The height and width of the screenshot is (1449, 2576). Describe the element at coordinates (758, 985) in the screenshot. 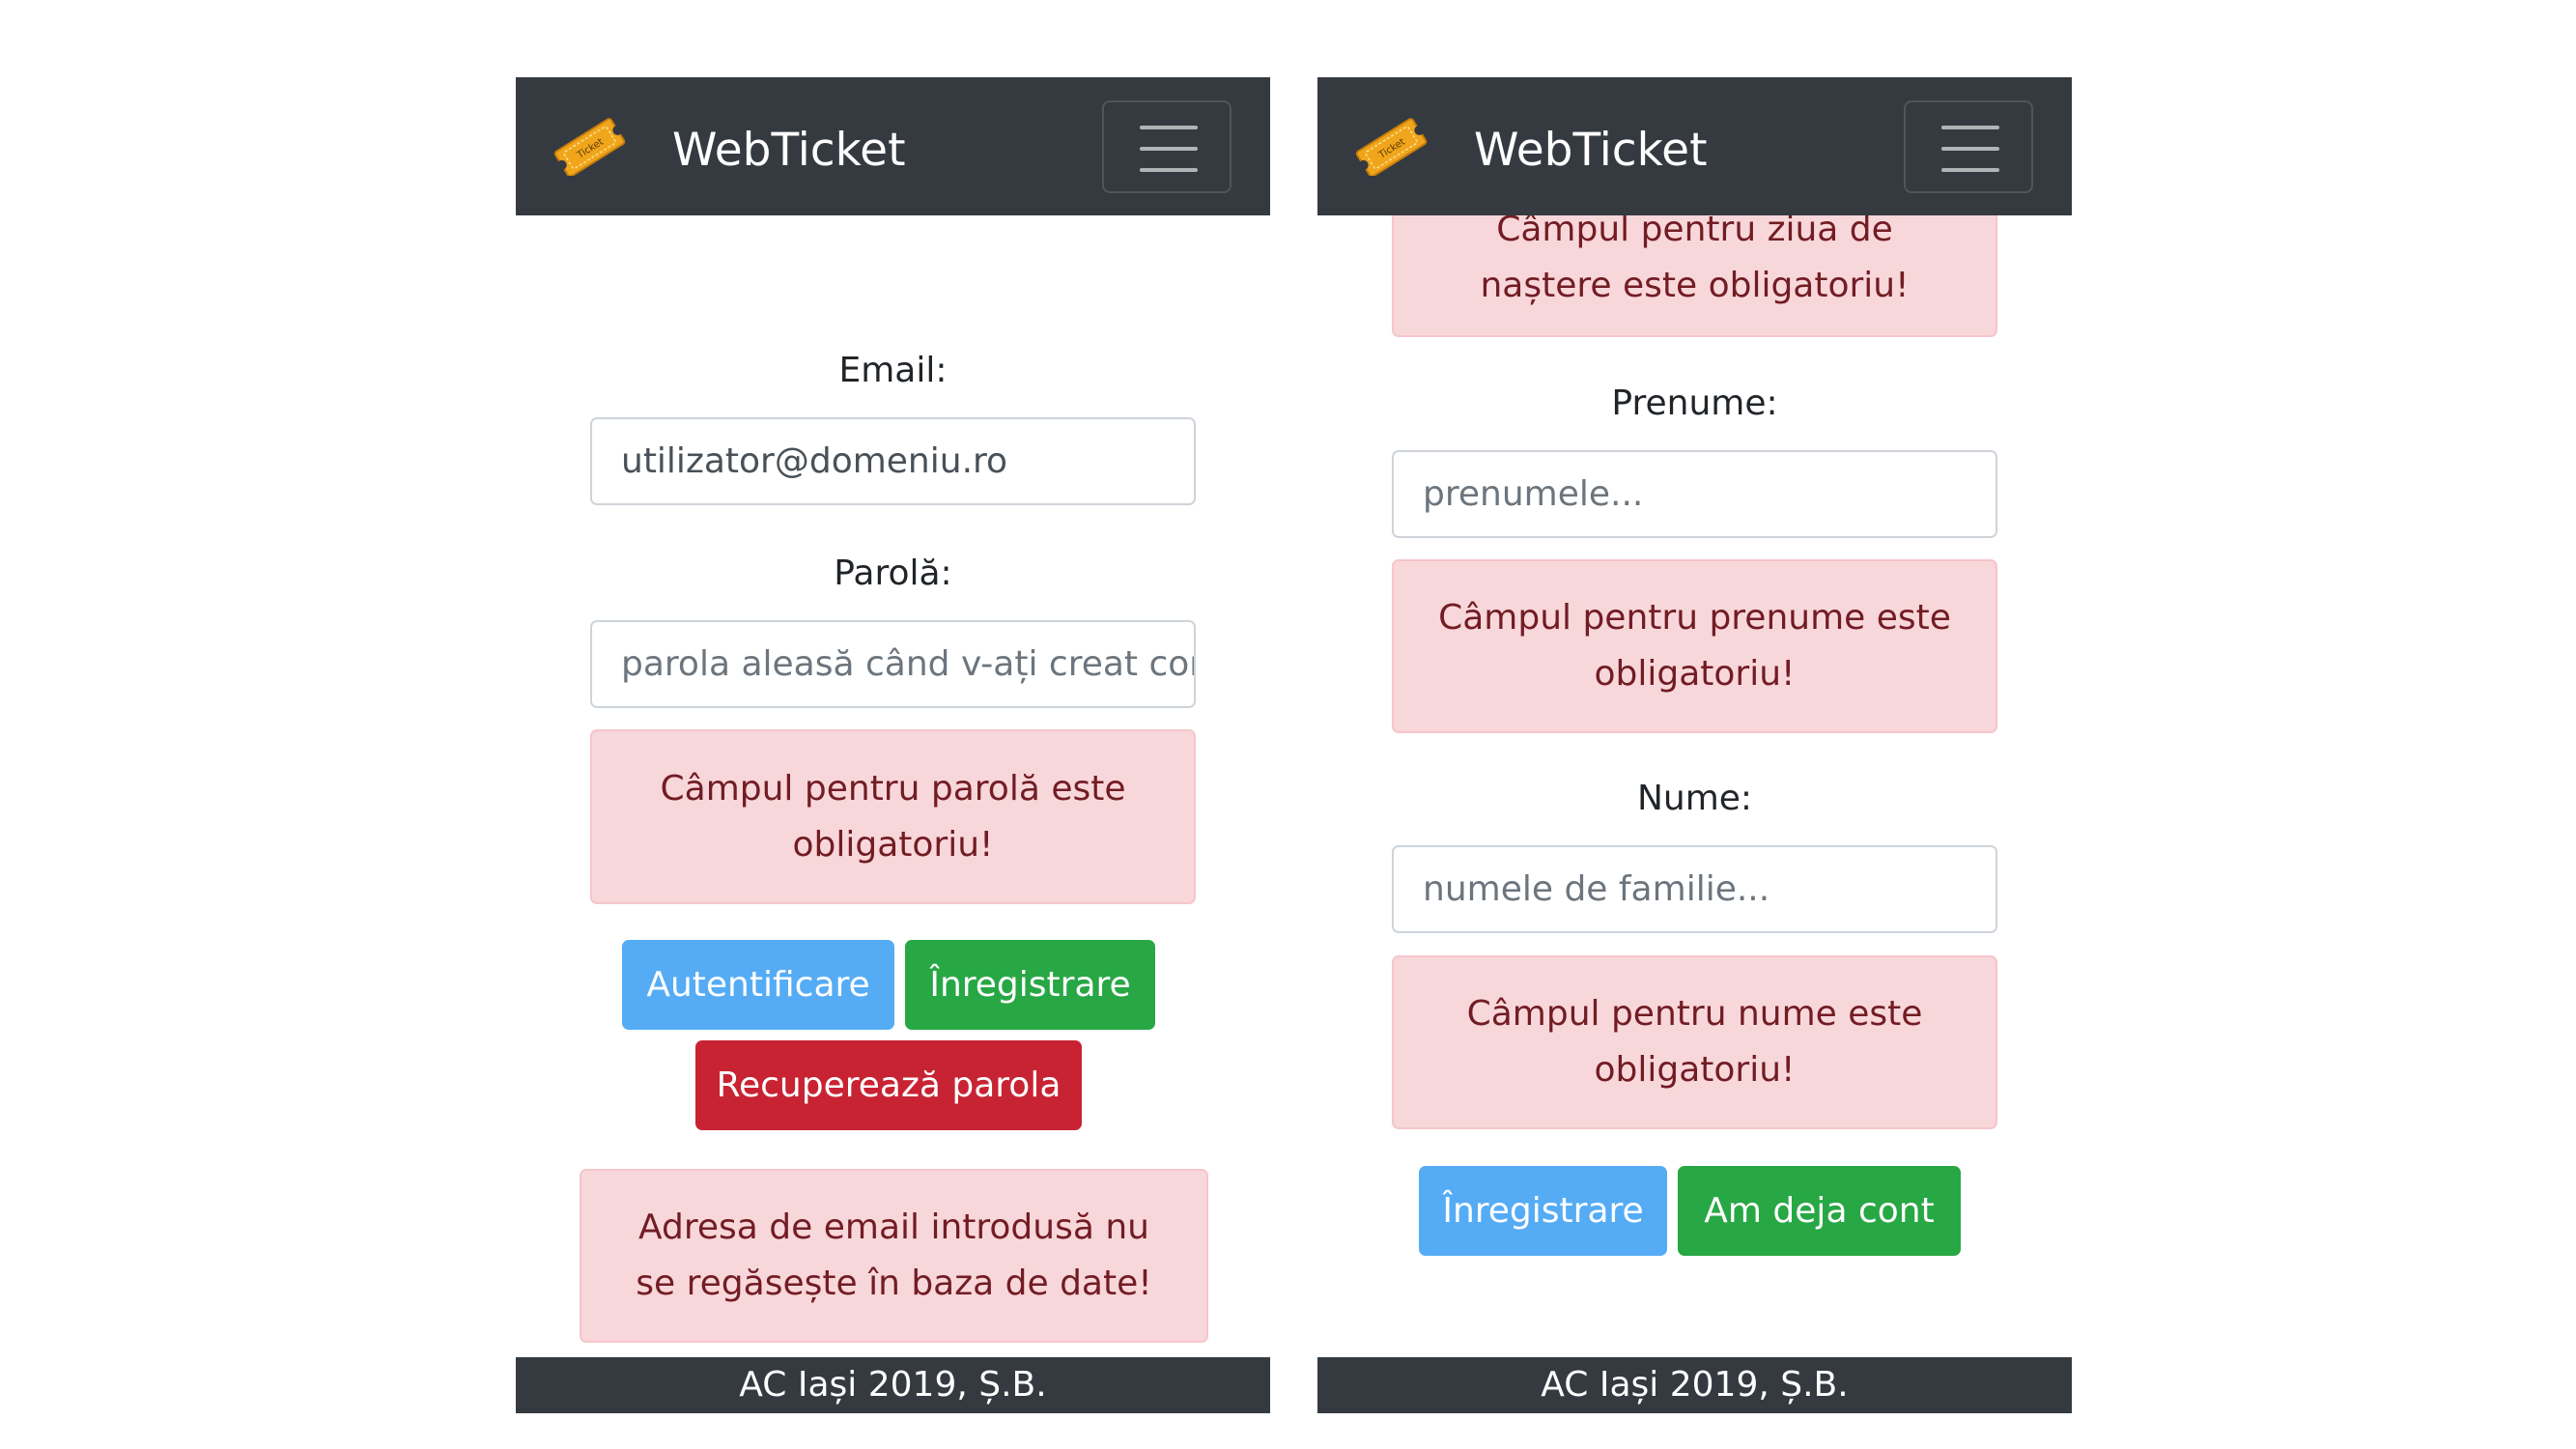

I see `login-button: Autentificare` at that location.